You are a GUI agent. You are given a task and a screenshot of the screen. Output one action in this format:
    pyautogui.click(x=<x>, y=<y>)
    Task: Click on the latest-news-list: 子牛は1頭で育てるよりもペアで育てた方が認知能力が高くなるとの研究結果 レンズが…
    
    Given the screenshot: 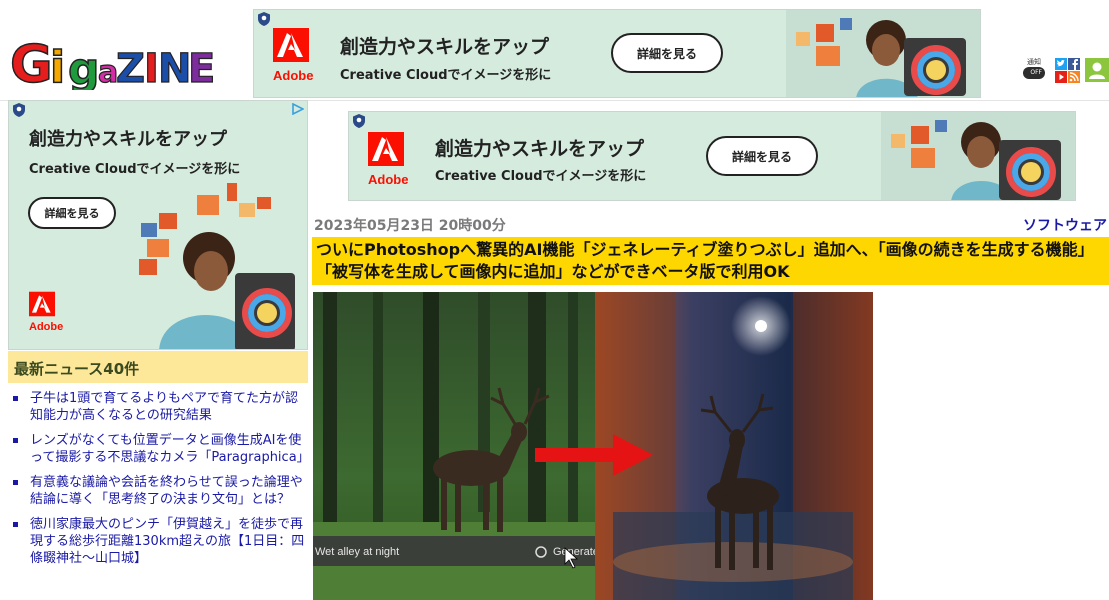 What is the action you would take?
    pyautogui.click(x=159, y=482)
    